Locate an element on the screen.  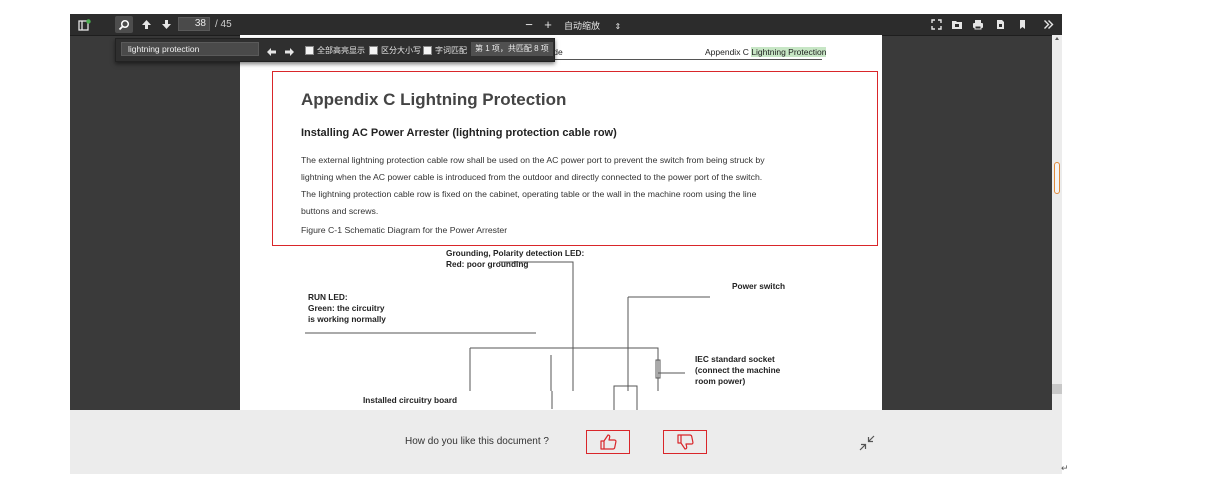
download-button is located at coordinates (1000, 24).